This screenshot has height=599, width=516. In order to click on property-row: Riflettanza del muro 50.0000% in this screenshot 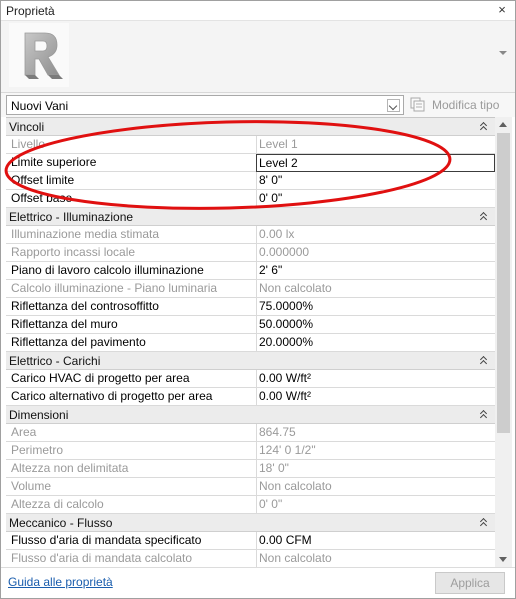, I will do `click(250, 325)`.